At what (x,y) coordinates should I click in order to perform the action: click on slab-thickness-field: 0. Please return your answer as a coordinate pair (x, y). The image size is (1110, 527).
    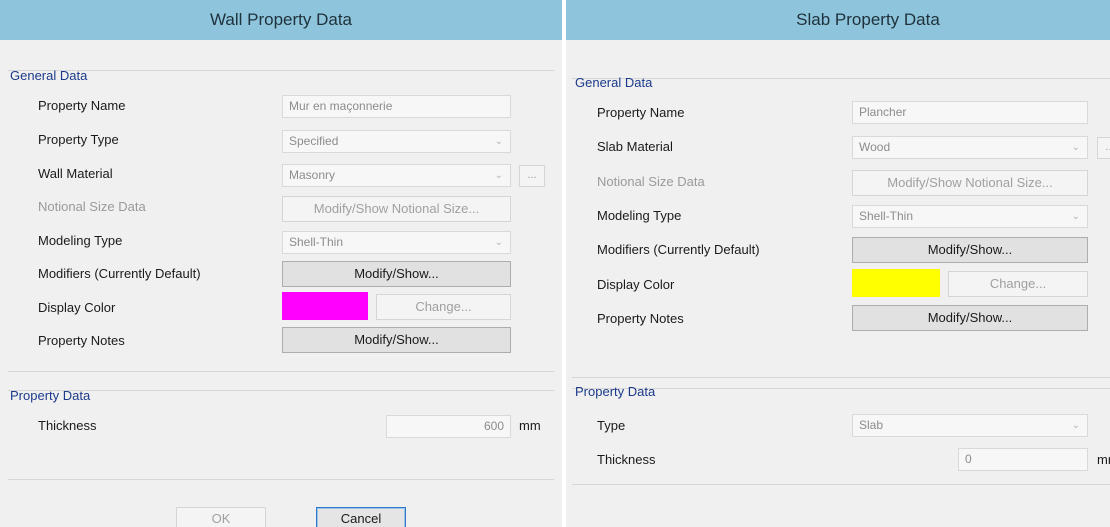
    Looking at the image, I should click on (1023, 459).